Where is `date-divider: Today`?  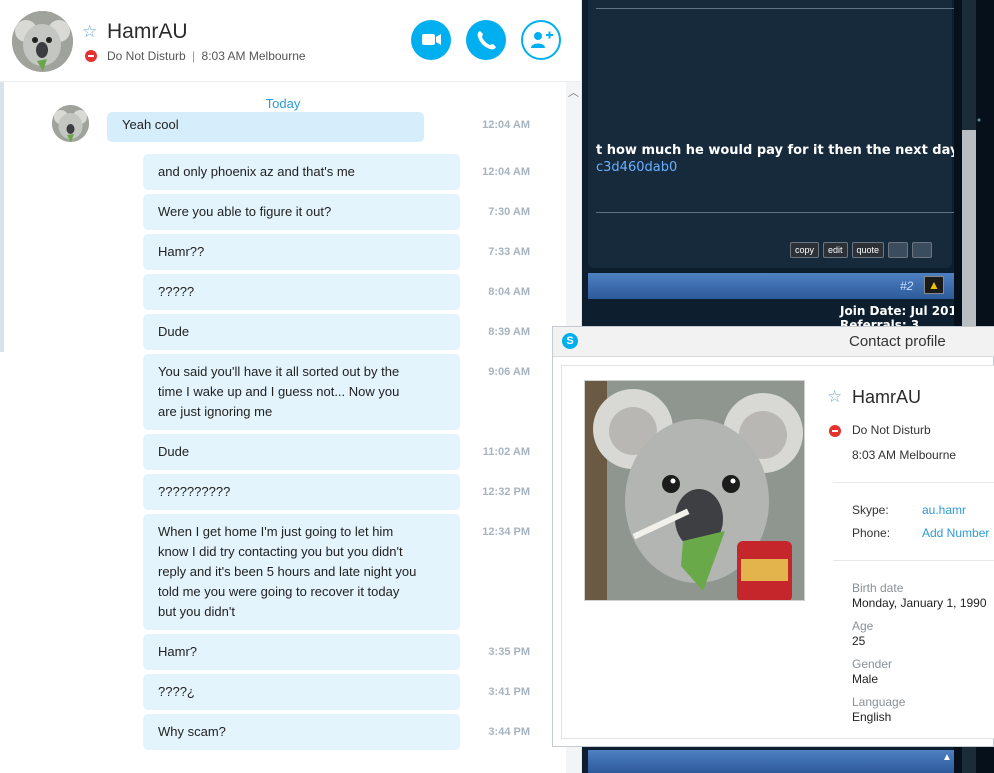 date-divider: Today is located at coordinates (283, 103).